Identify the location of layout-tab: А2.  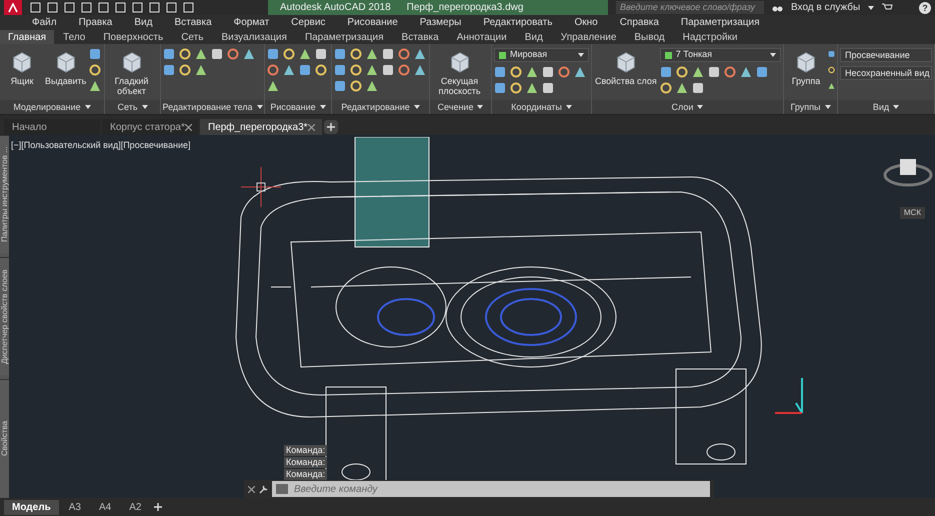
(135, 507).